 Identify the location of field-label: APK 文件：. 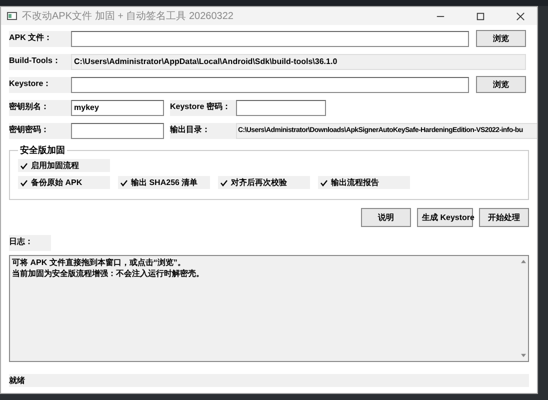
(40, 38).